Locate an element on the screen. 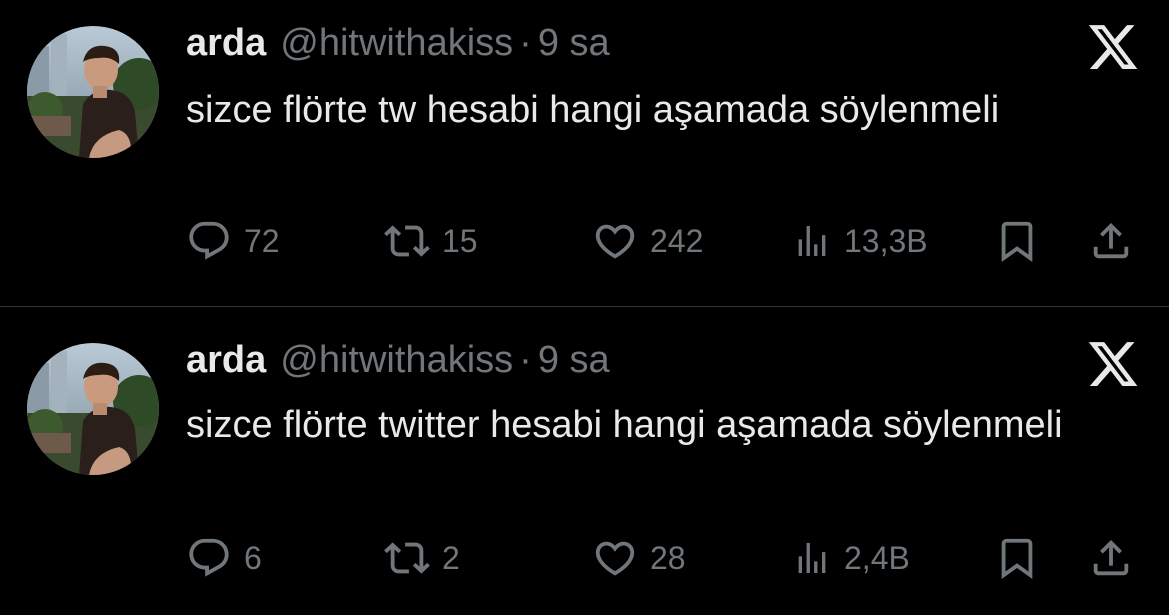  reply-button: 6 is located at coordinates (224, 558).